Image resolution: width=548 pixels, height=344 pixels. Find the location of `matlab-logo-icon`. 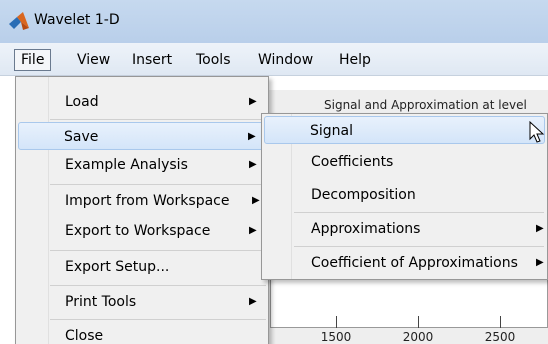

matlab-logo-icon is located at coordinates (19, 21).